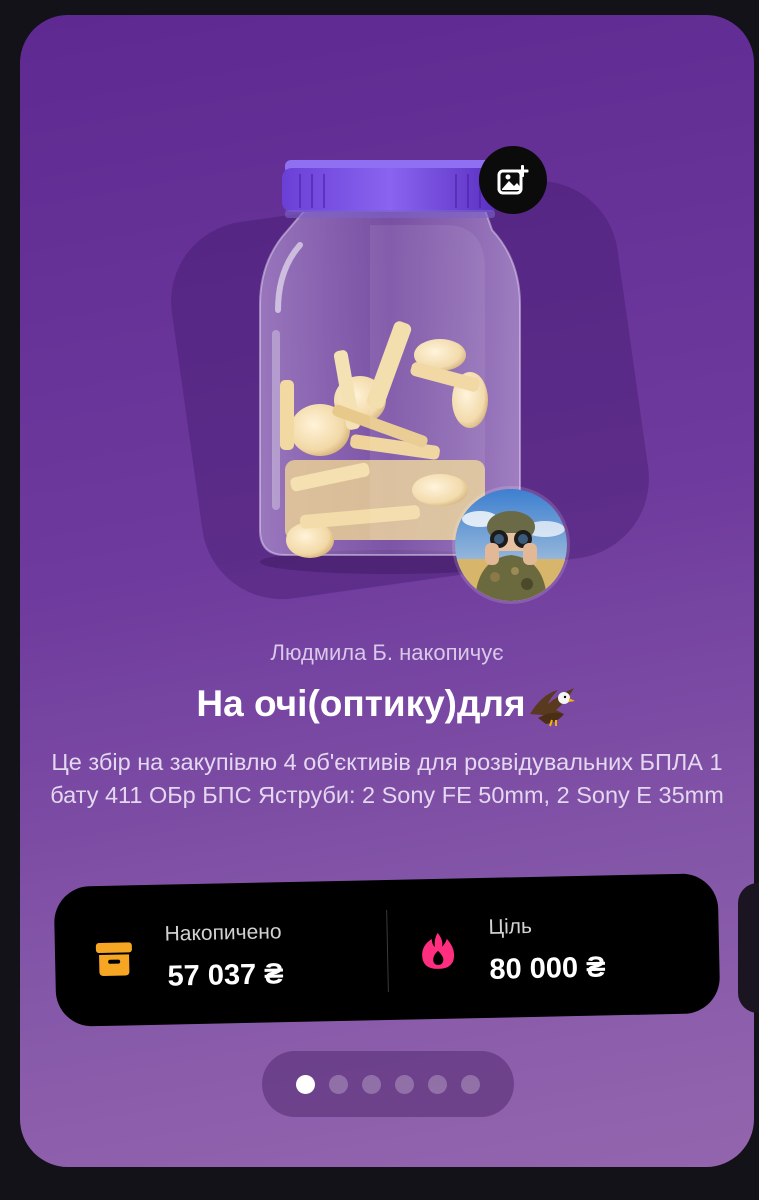 This screenshot has width=759, height=1200. What do you see at coordinates (223, 933) in the screenshot?
I see `accumulated-label: Накопичено` at bounding box center [223, 933].